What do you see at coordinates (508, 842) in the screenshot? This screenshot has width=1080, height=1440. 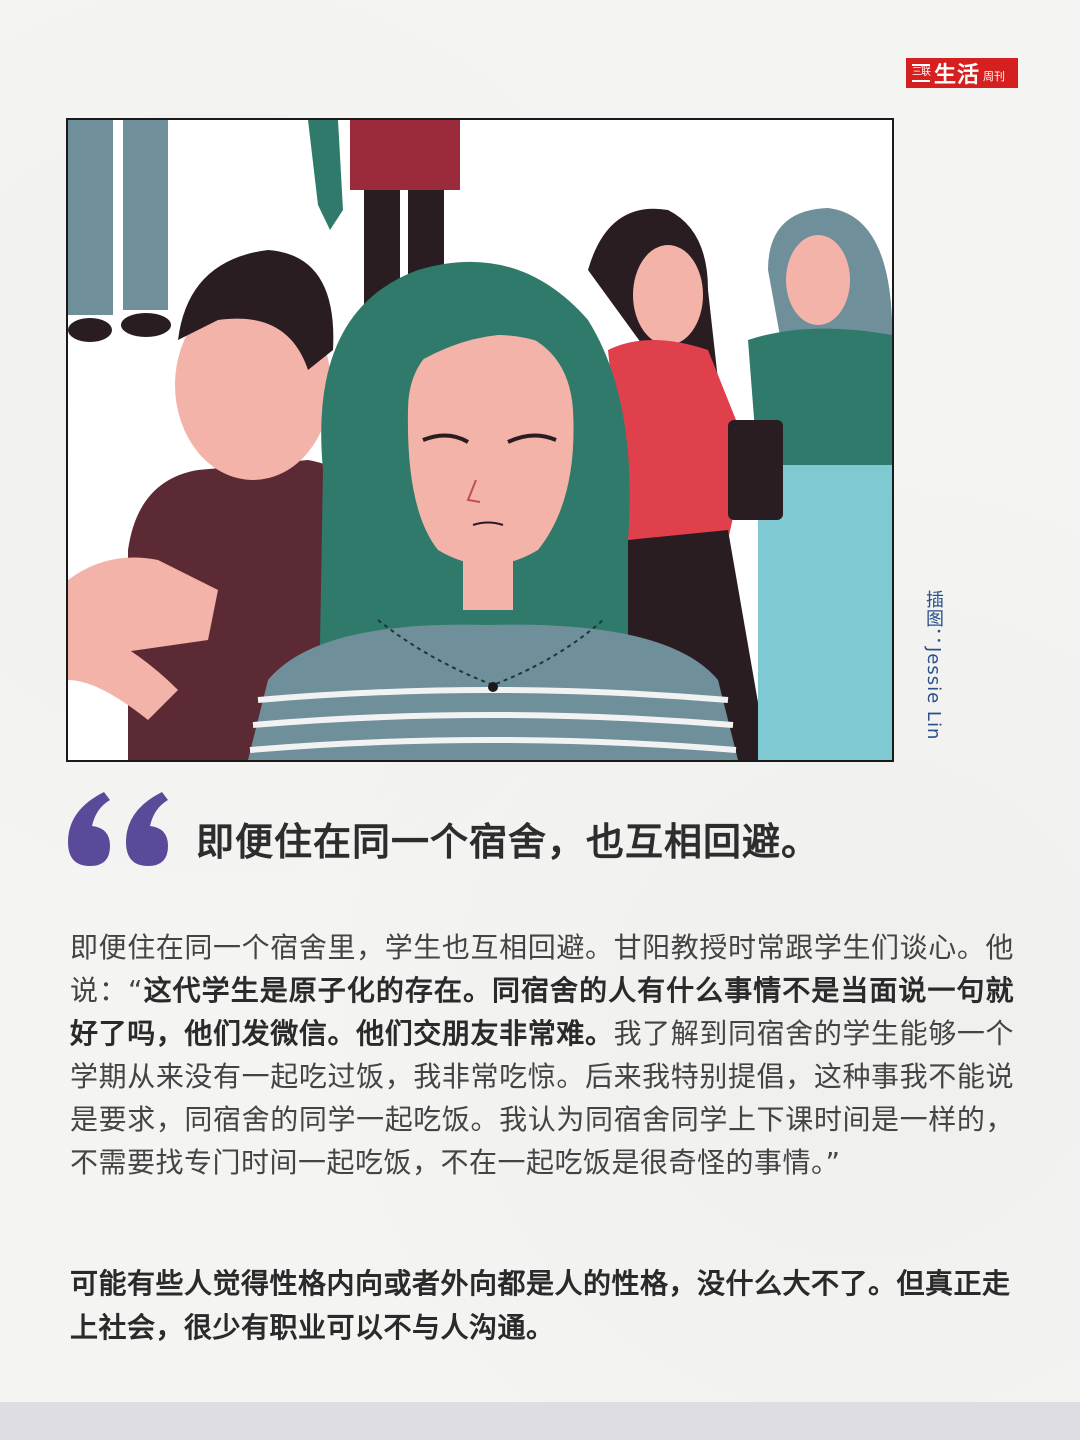 I see `quote-headline: 即便住在同一个宿舍，也互相回避。` at bounding box center [508, 842].